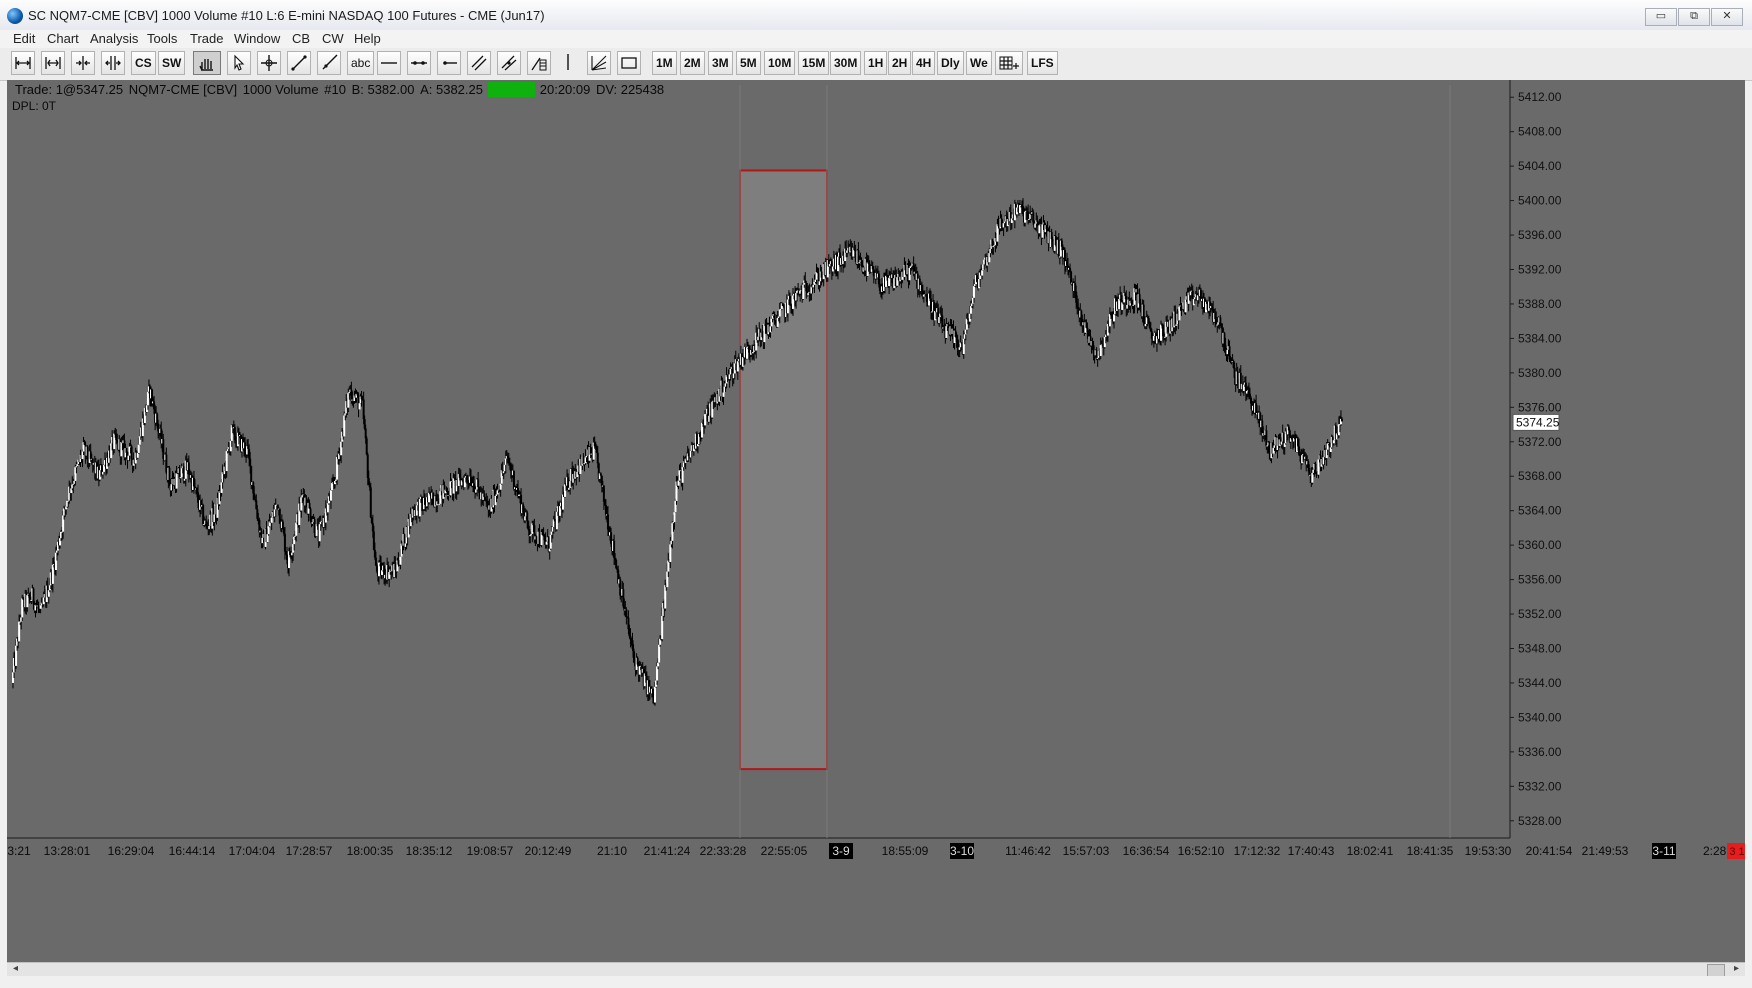 The width and height of the screenshot is (1752, 988). What do you see at coordinates (629, 63) in the screenshot?
I see `rectangle-button` at bounding box center [629, 63].